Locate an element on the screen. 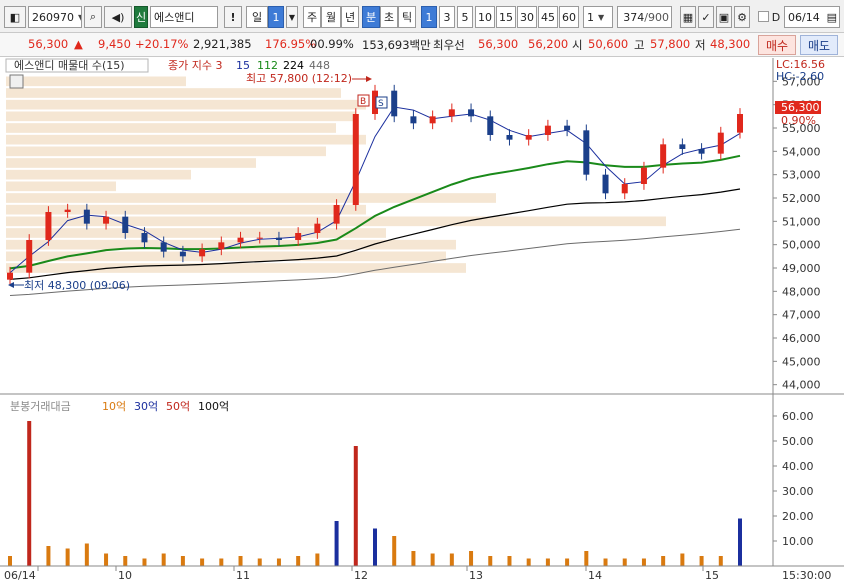 This screenshot has height=582, width=844. high-label: 고 is located at coordinates (639, 45).